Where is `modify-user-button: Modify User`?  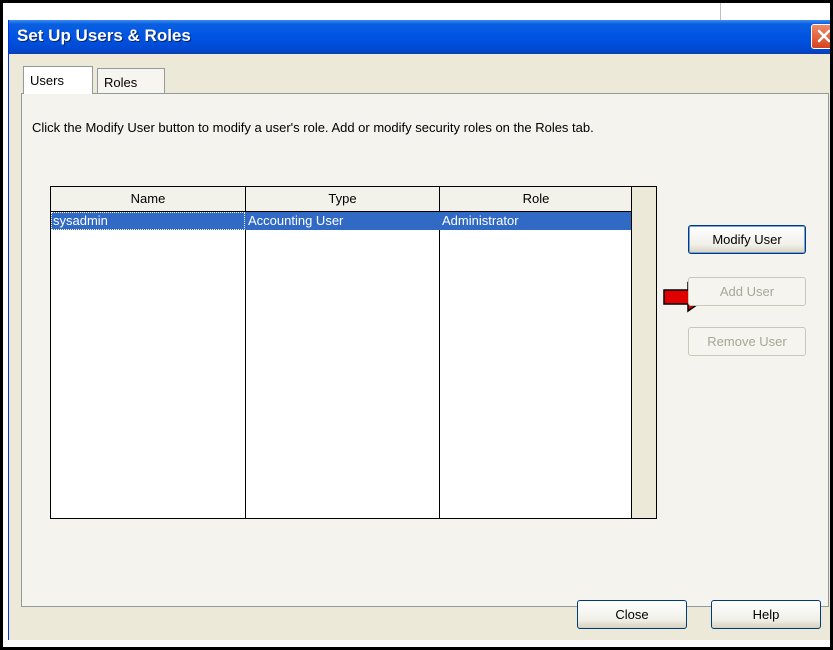 modify-user-button: Modify User is located at coordinates (747, 239).